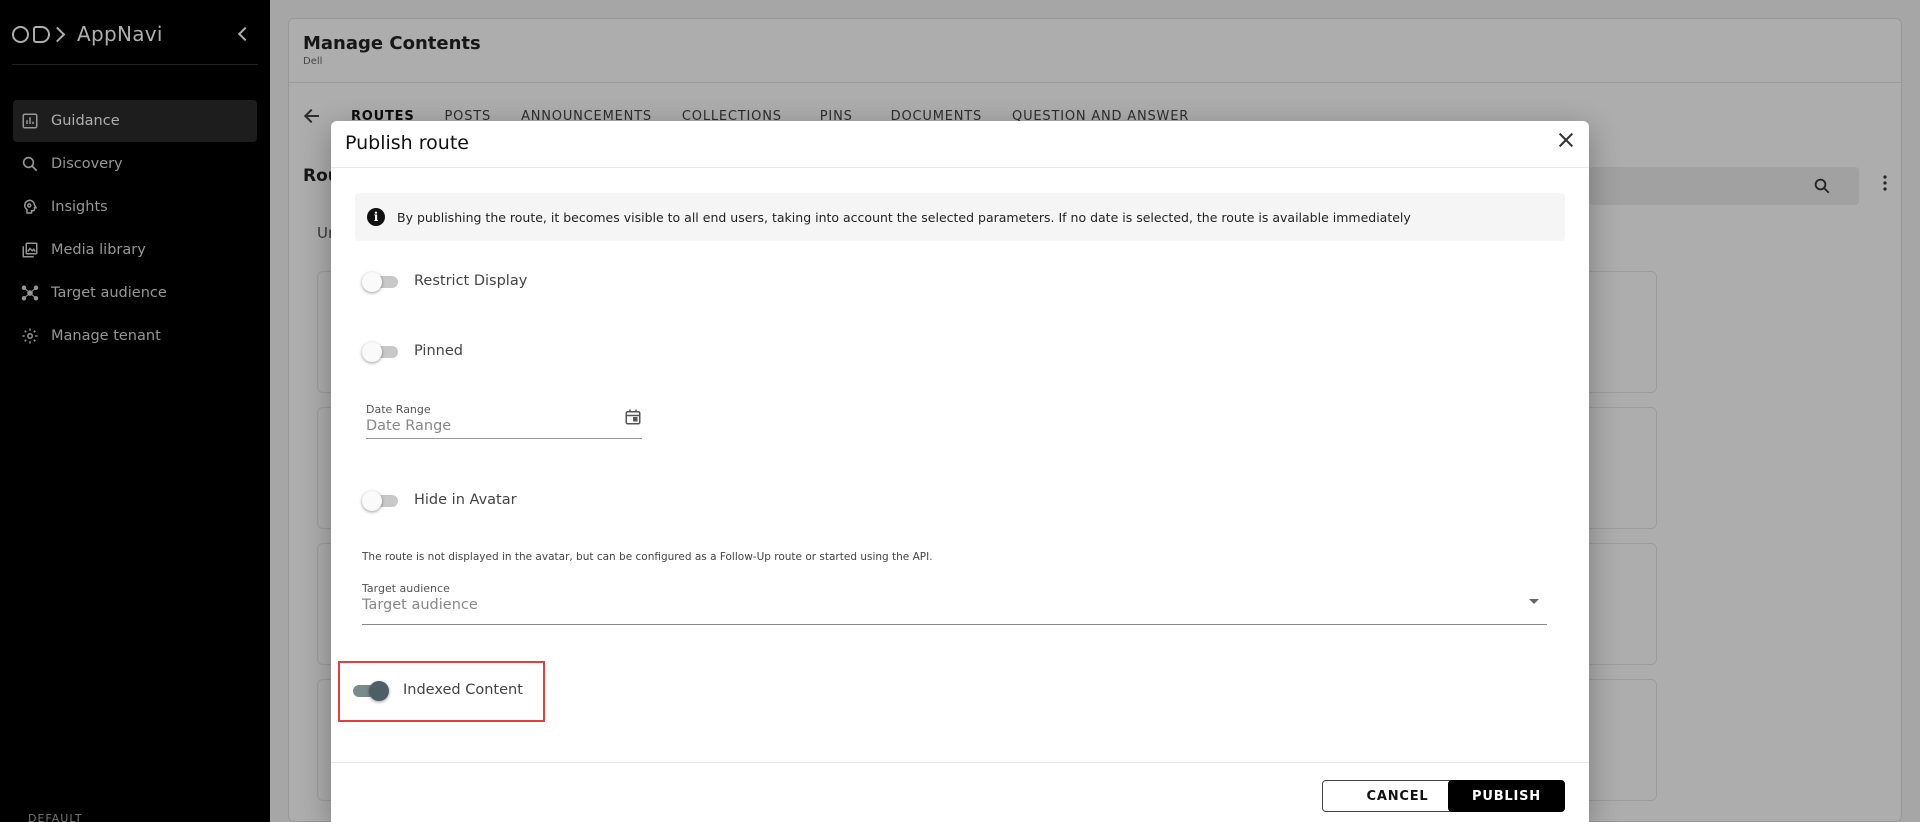  What do you see at coordinates (407, 143) in the screenshot?
I see `dialog-title: Publish route` at bounding box center [407, 143].